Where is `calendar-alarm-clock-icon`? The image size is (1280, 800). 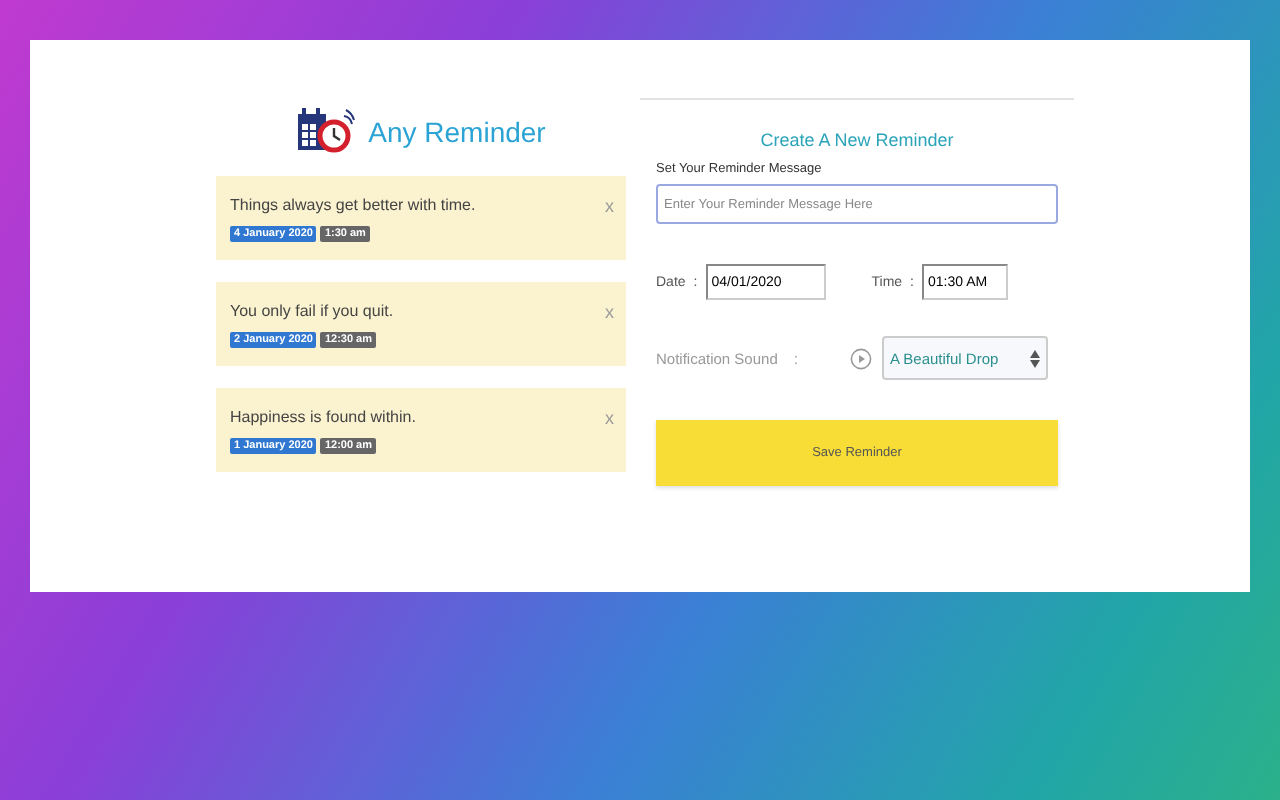 calendar-alarm-clock-icon is located at coordinates (326, 132).